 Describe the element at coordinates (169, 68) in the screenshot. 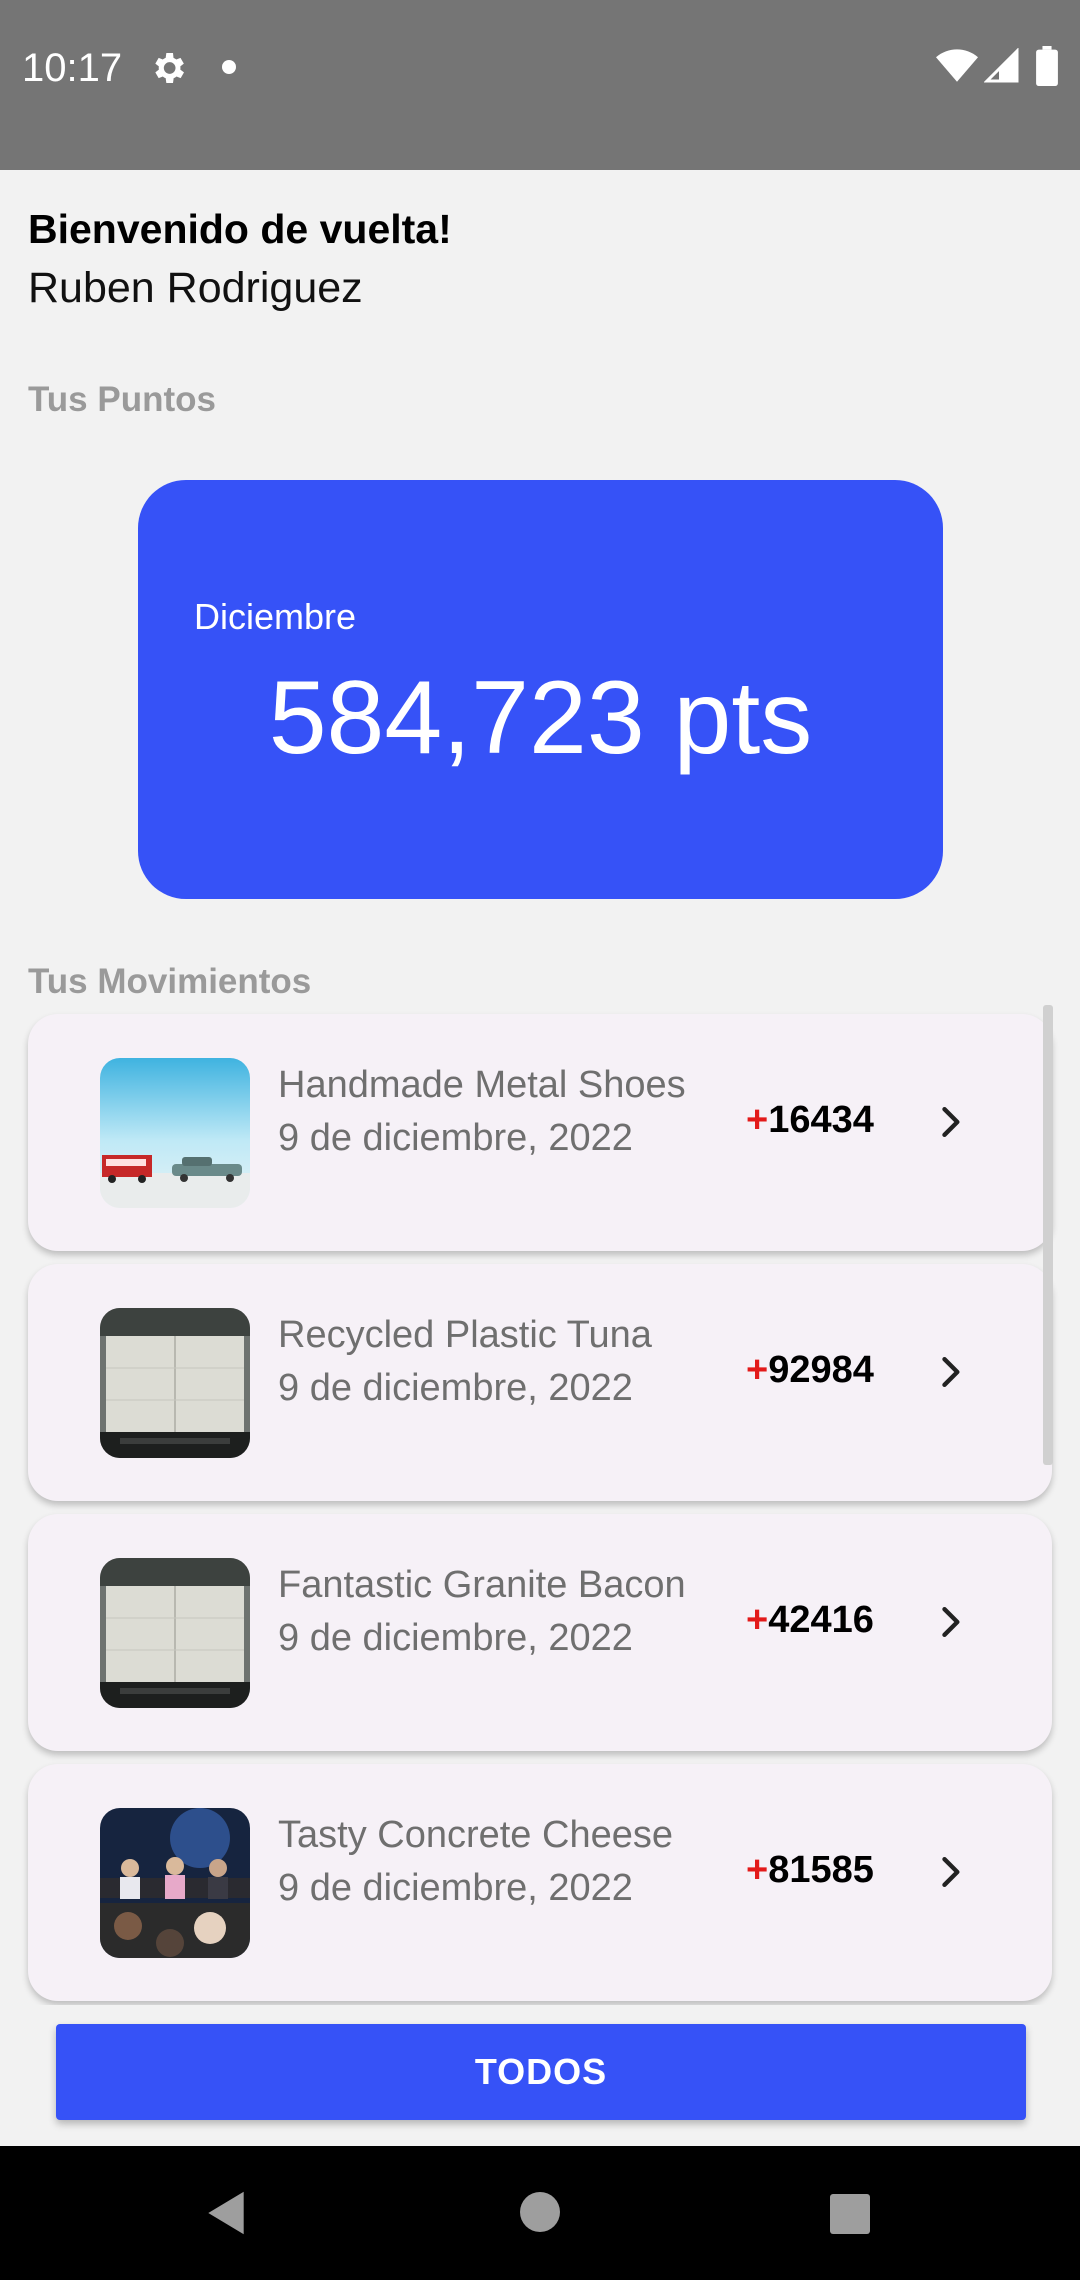

I see `gear-icon` at that location.